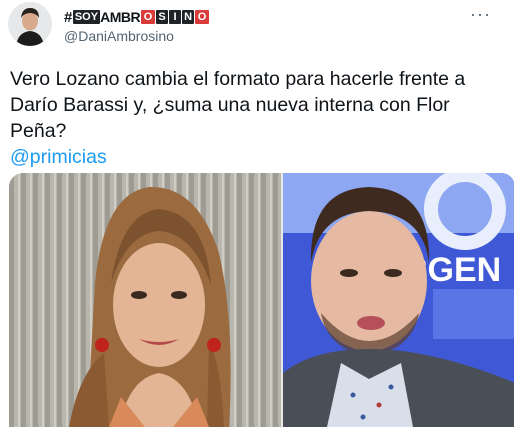 This screenshot has width=514, height=427. I want to click on avatar, so click(30, 24).